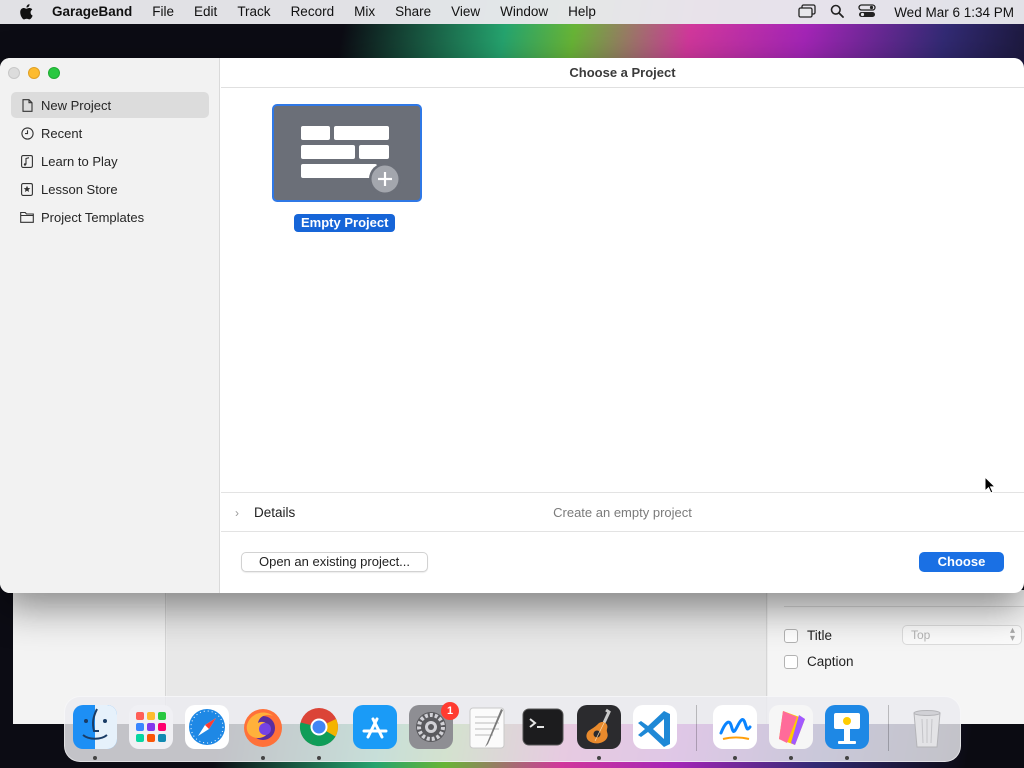 The height and width of the screenshot is (768, 1024). I want to click on close-window-button, so click(14, 73).